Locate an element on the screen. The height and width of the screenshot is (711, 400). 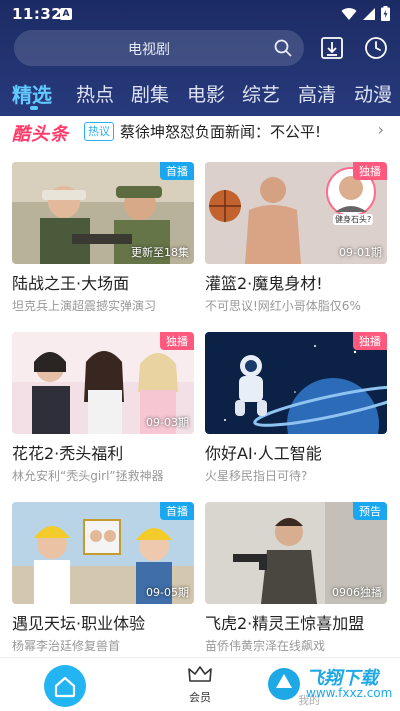
video-card: 首播 09-05期 遇见天坛·职业体验 杨幂李治廷修复兽首 is located at coordinates (103, 578).